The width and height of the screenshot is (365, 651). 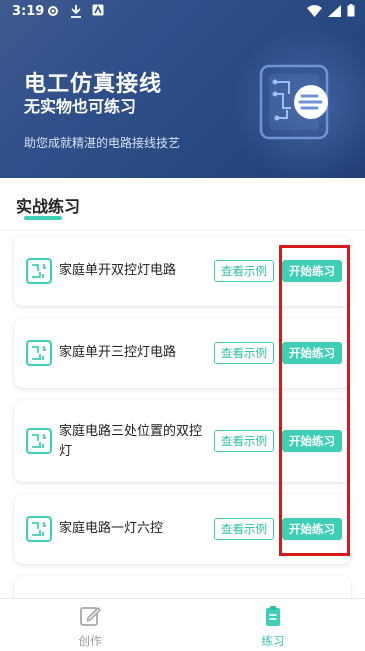 What do you see at coordinates (102, 143) in the screenshot?
I see `hero-description: 助您成就精湛的电路接线技艺` at bounding box center [102, 143].